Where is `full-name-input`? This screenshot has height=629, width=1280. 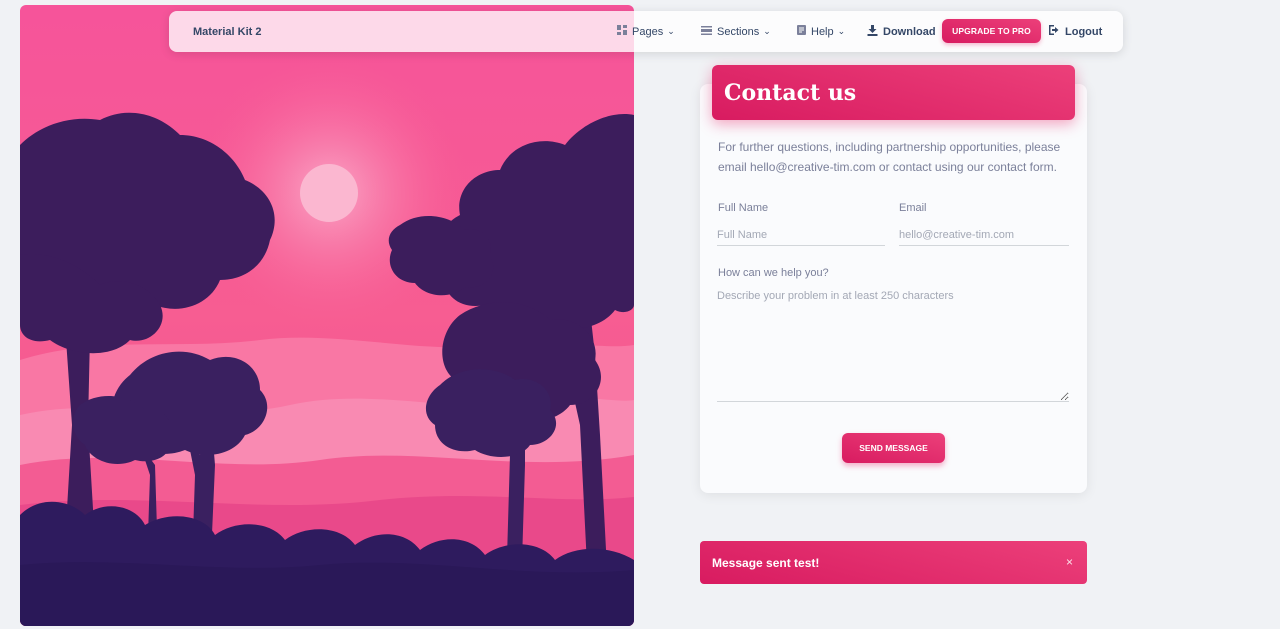 full-name-input is located at coordinates (801, 235).